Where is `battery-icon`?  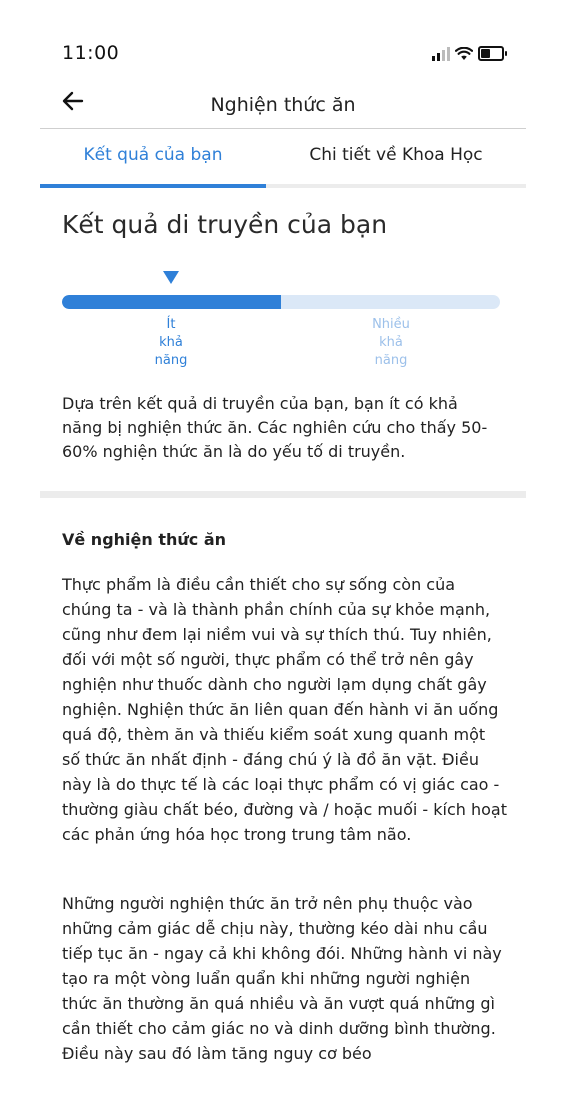
battery-icon is located at coordinates (492, 53).